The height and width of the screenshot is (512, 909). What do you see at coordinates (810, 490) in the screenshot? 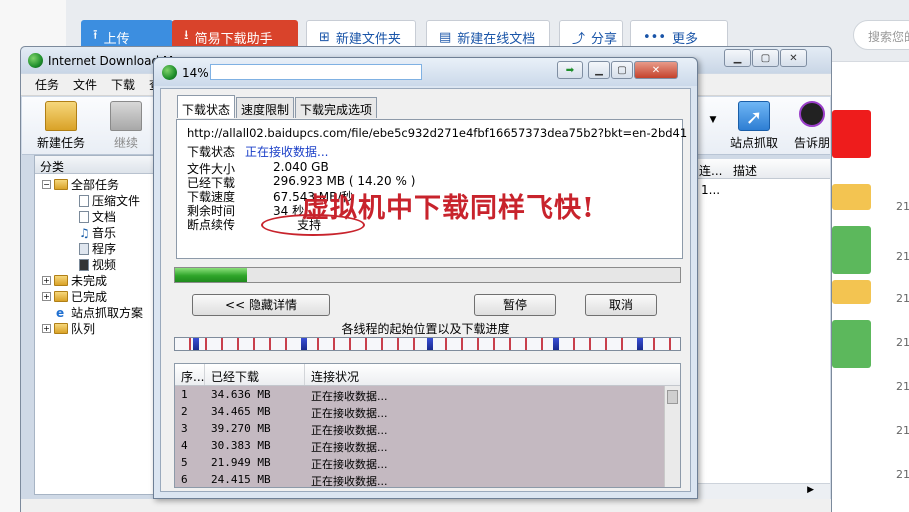
I see `scroll-right-icon: ▶` at bounding box center [810, 490].